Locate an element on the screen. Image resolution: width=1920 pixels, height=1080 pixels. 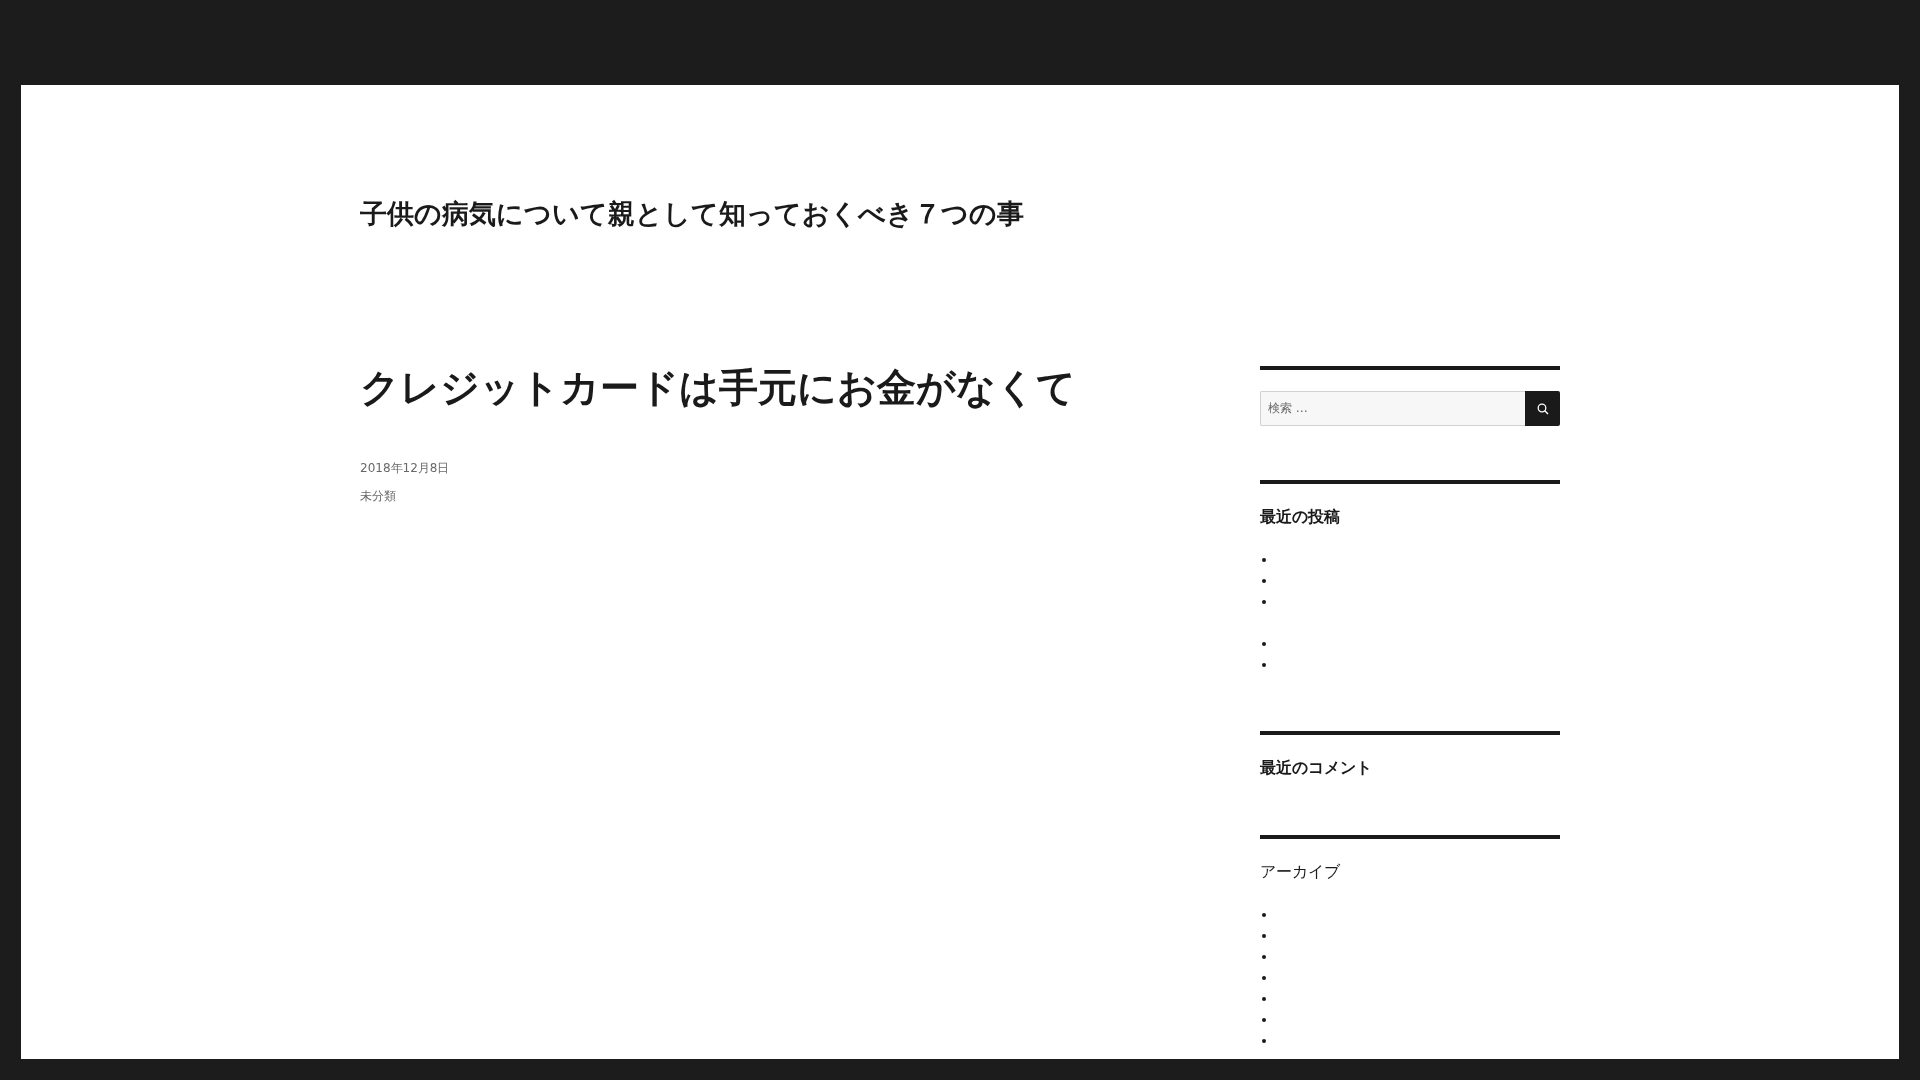
post-date: 2018年12月8日 is located at coordinates (810, 468).